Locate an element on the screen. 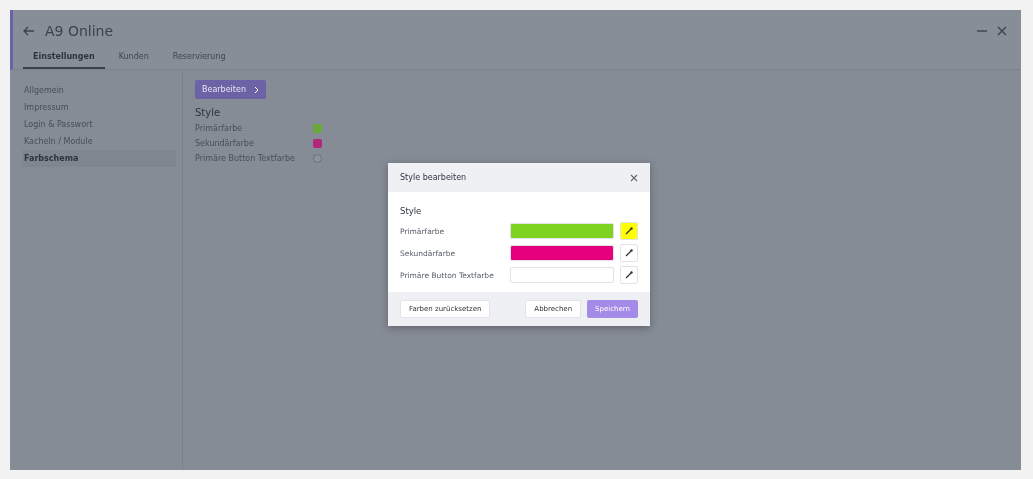  sidebar-item: Farbschema is located at coordinates (99, 158).